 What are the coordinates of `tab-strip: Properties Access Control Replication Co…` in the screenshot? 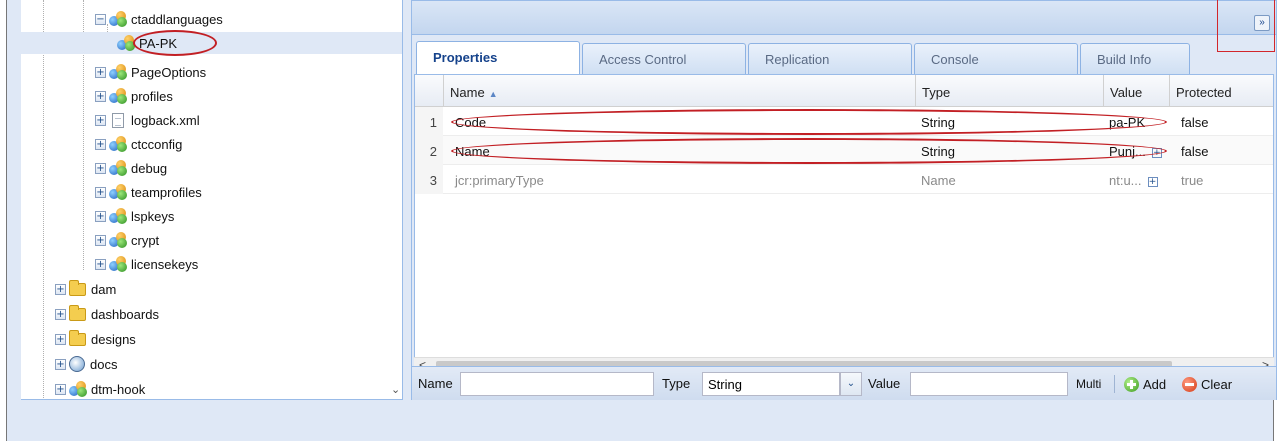 It's located at (844, 58).